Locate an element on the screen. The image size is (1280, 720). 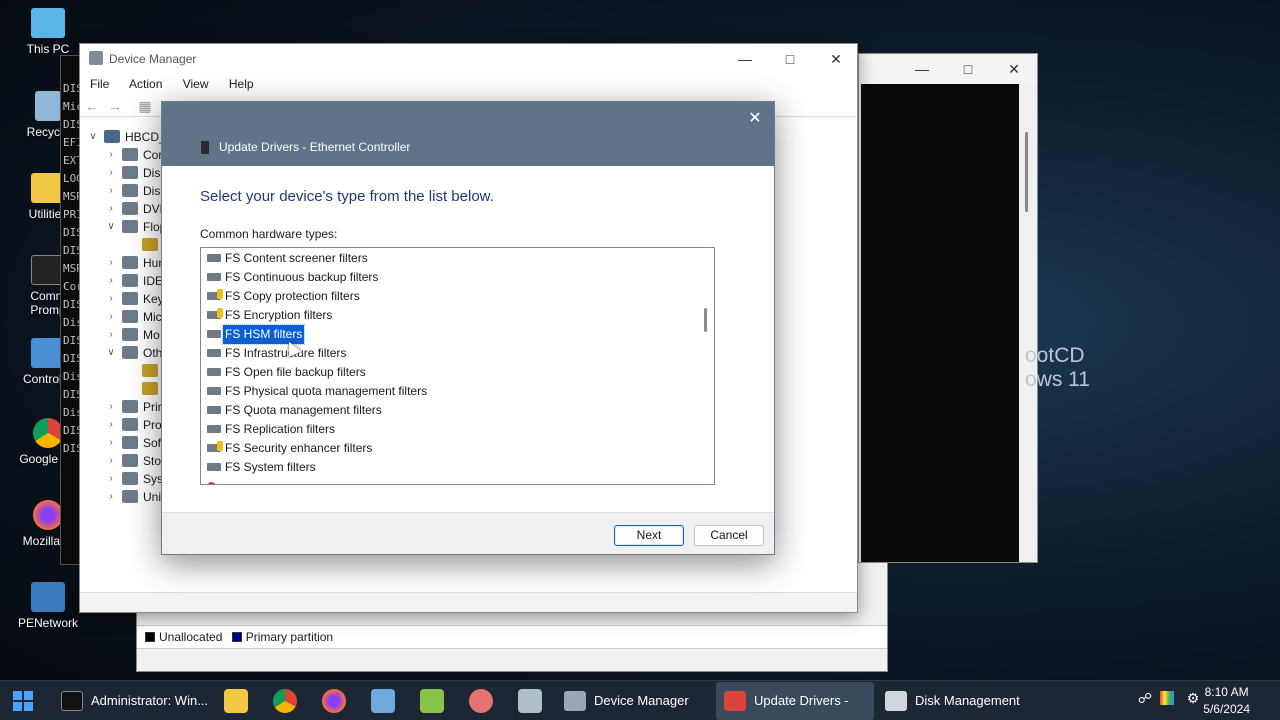
tree-label: Disl is located at coordinates (153, 173).